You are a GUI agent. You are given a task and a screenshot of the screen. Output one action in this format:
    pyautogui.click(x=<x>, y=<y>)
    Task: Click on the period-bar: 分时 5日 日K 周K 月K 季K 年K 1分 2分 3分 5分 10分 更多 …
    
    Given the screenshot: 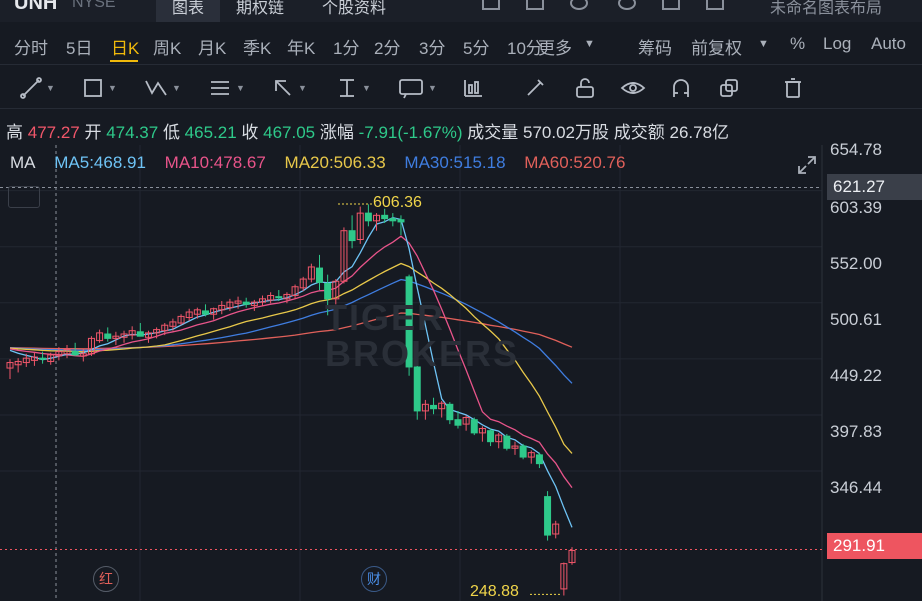 What is the action you would take?
    pyautogui.click(x=461, y=44)
    